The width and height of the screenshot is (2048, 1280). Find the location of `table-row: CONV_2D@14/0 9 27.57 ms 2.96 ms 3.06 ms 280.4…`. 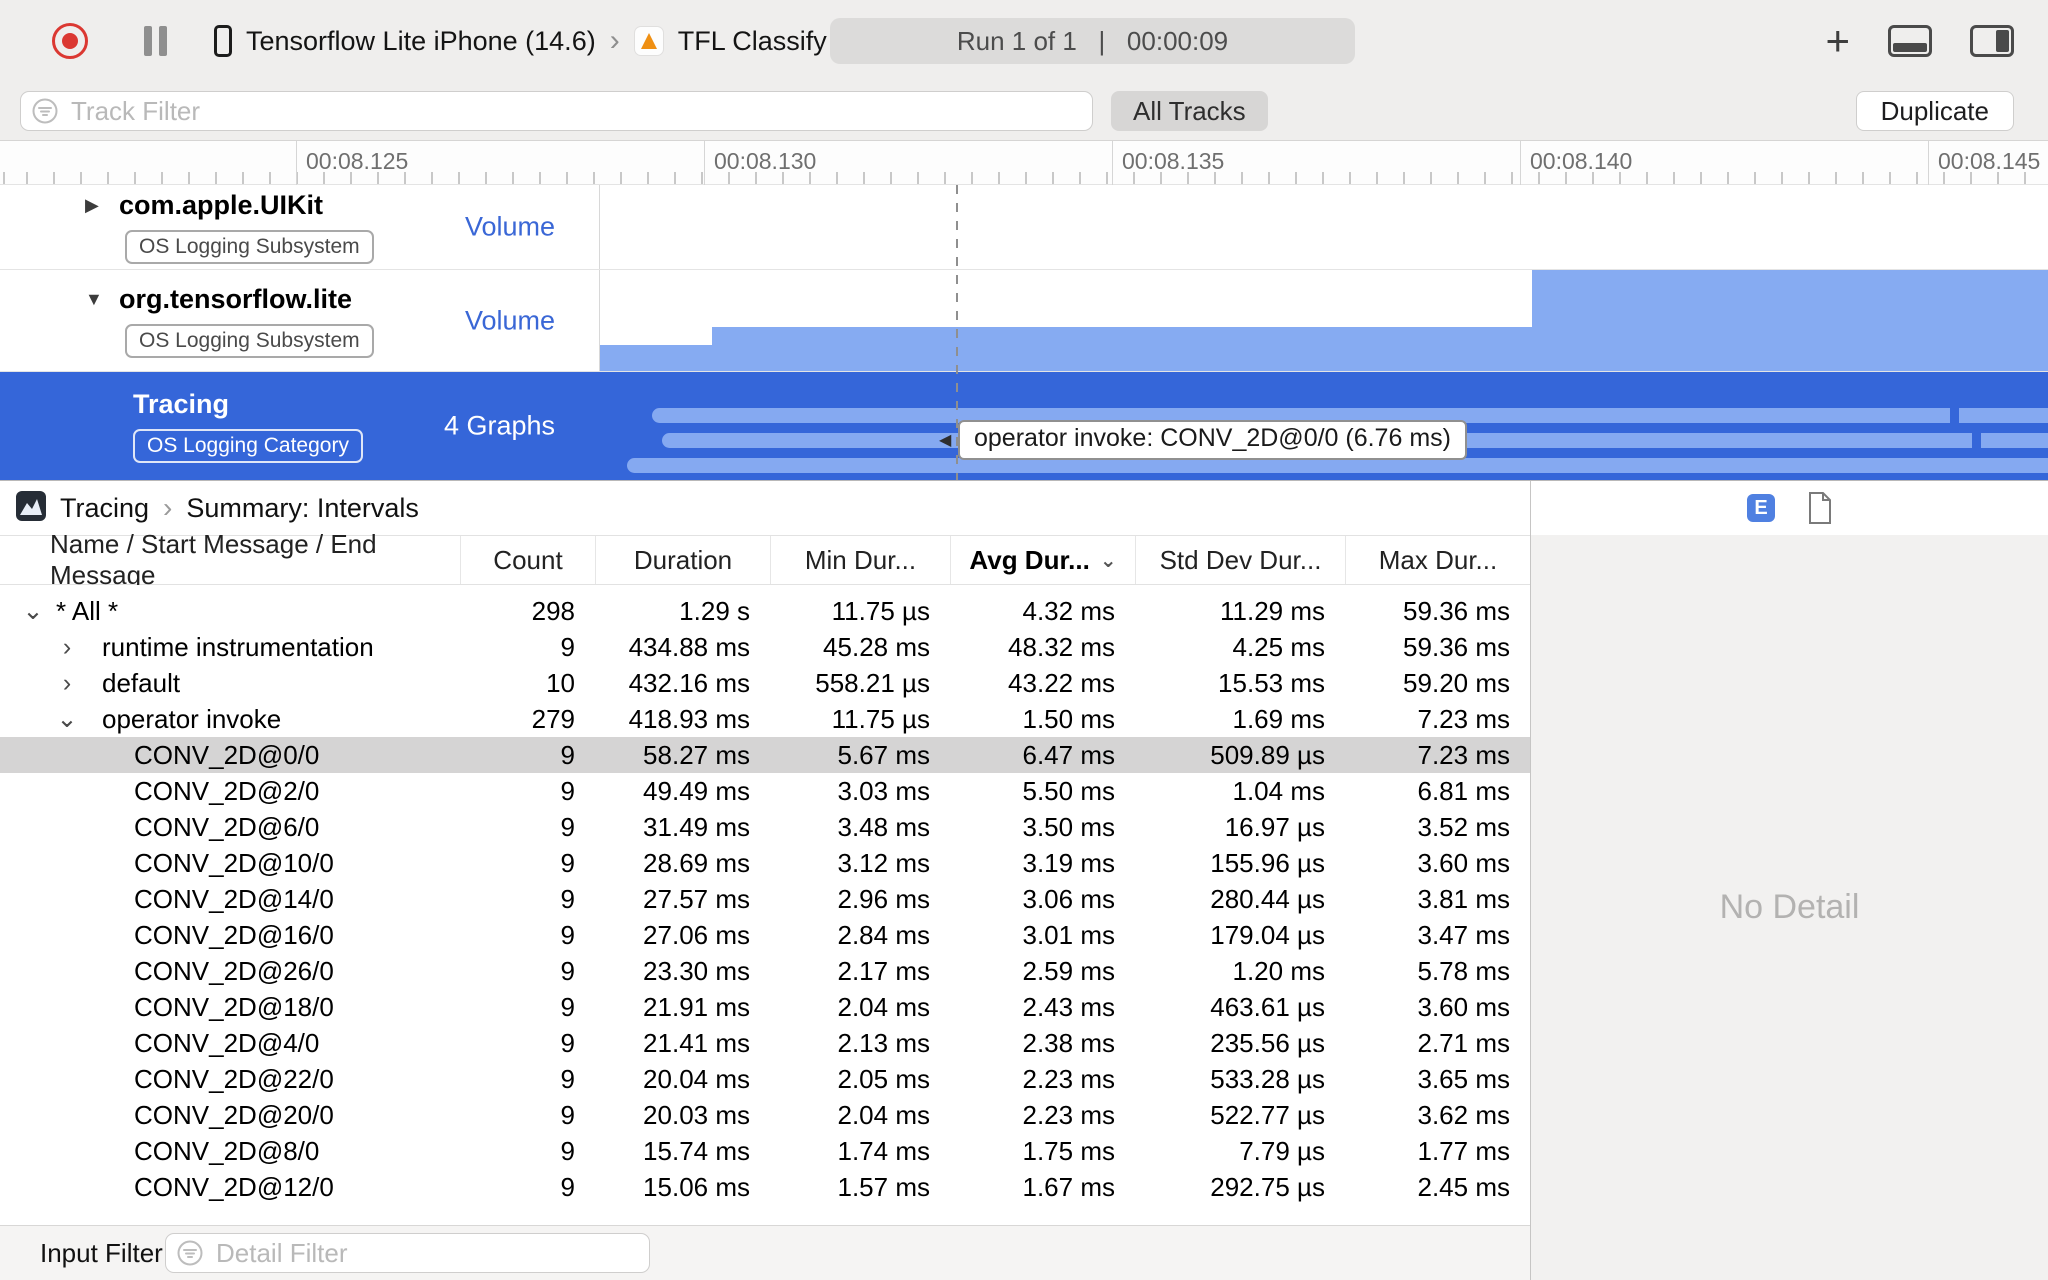

table-row: CONV_2D@14/0 9 27.57 ms 2.96 ms 3.06 ms 280.4… is located at coordinates (765, 899).